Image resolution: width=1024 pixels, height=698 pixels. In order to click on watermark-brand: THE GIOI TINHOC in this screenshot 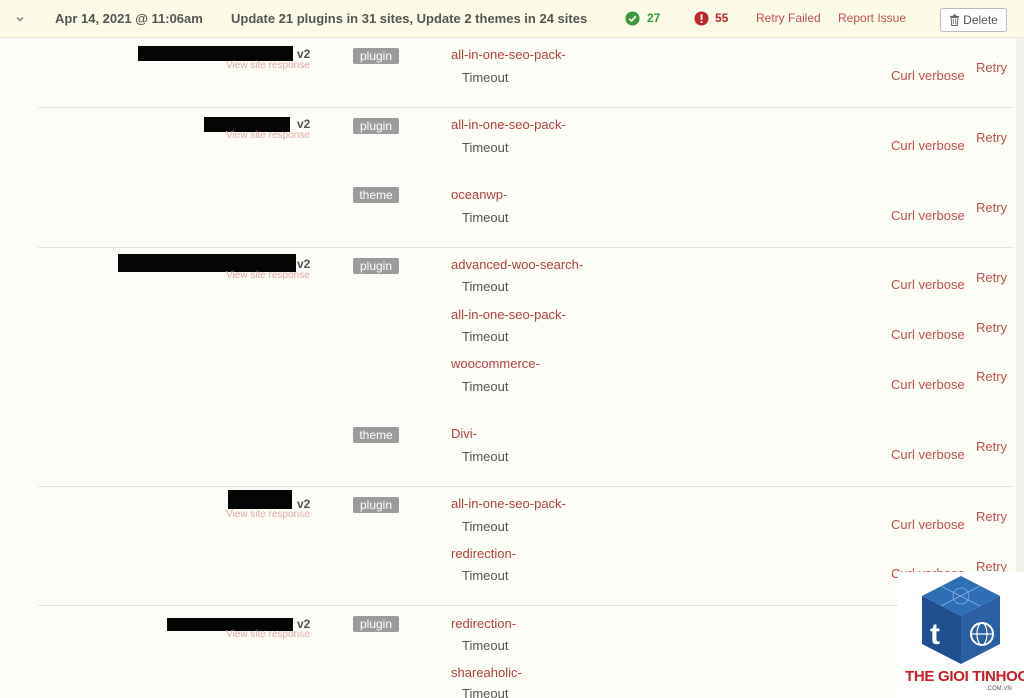, I will do `click(964, 676)`.